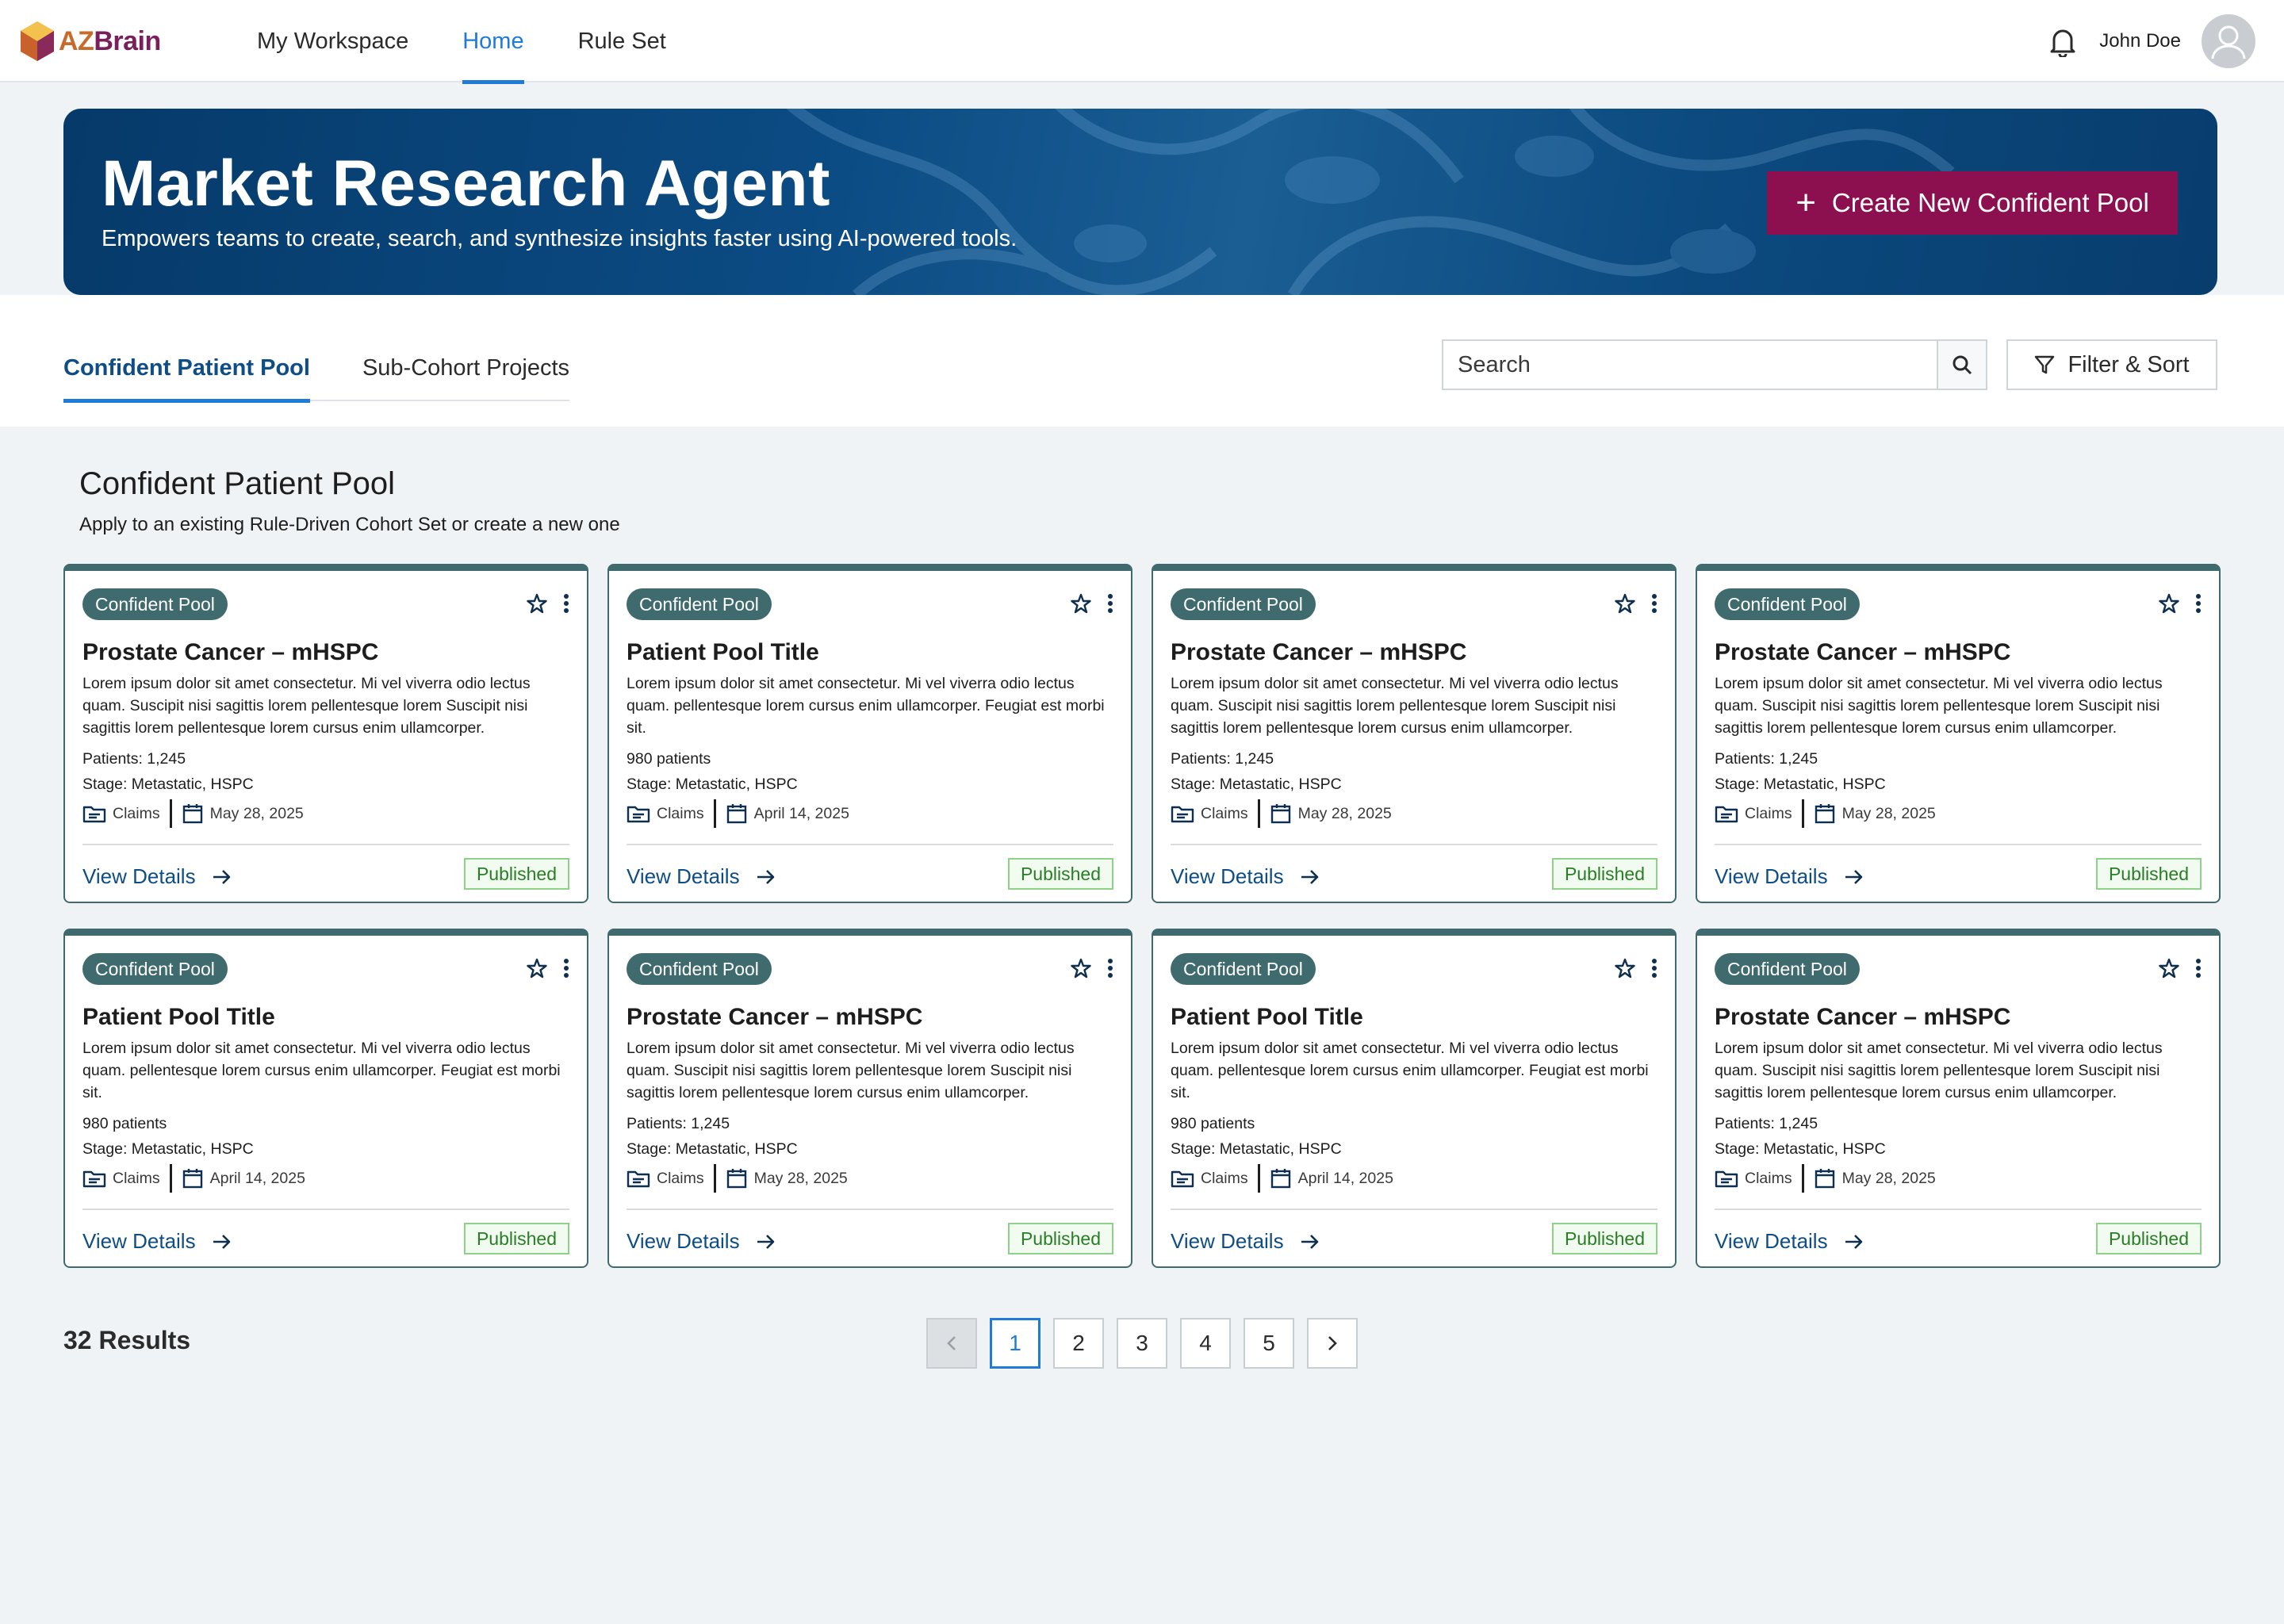  Describe the element at coordinates (1961, 365) in the screenshot. I see `search-button` at that location.